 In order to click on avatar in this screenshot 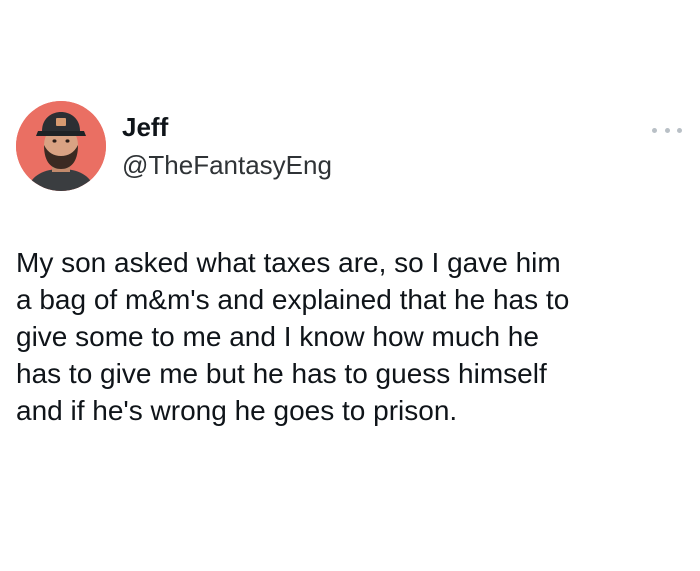, I will do `click(61, 146)`.